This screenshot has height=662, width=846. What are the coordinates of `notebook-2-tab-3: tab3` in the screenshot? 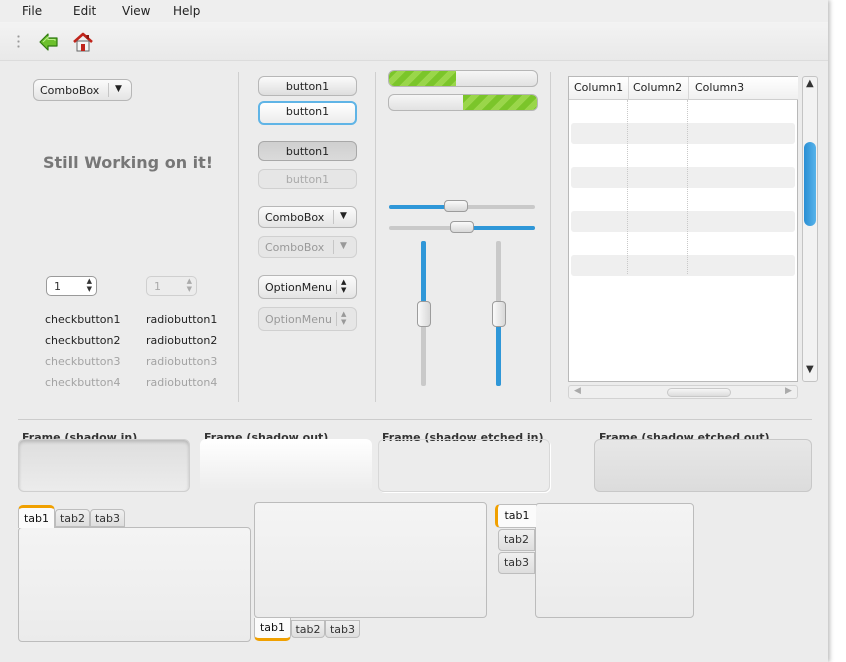 It's located at (342, 629).